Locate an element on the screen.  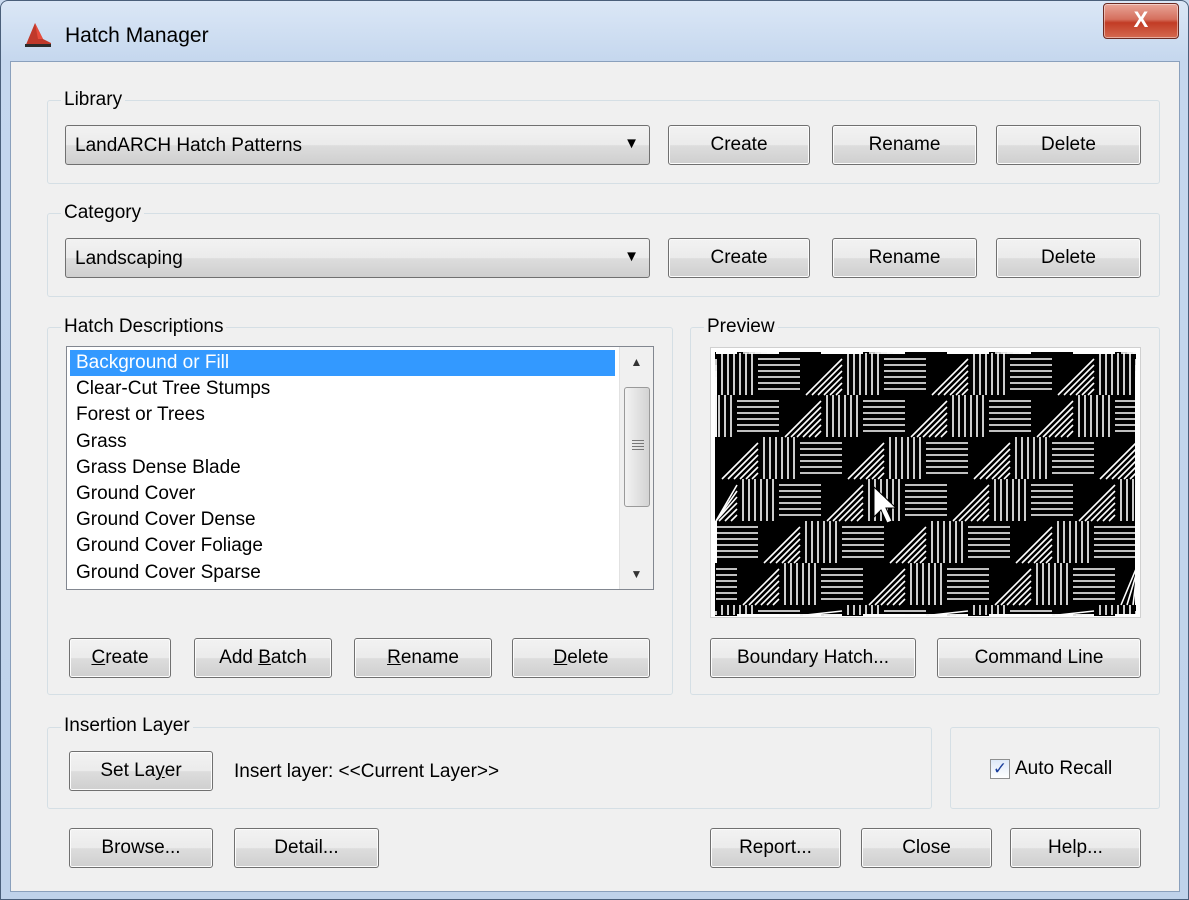
set-layer-label-b: er is located at coordinates (173, 770).